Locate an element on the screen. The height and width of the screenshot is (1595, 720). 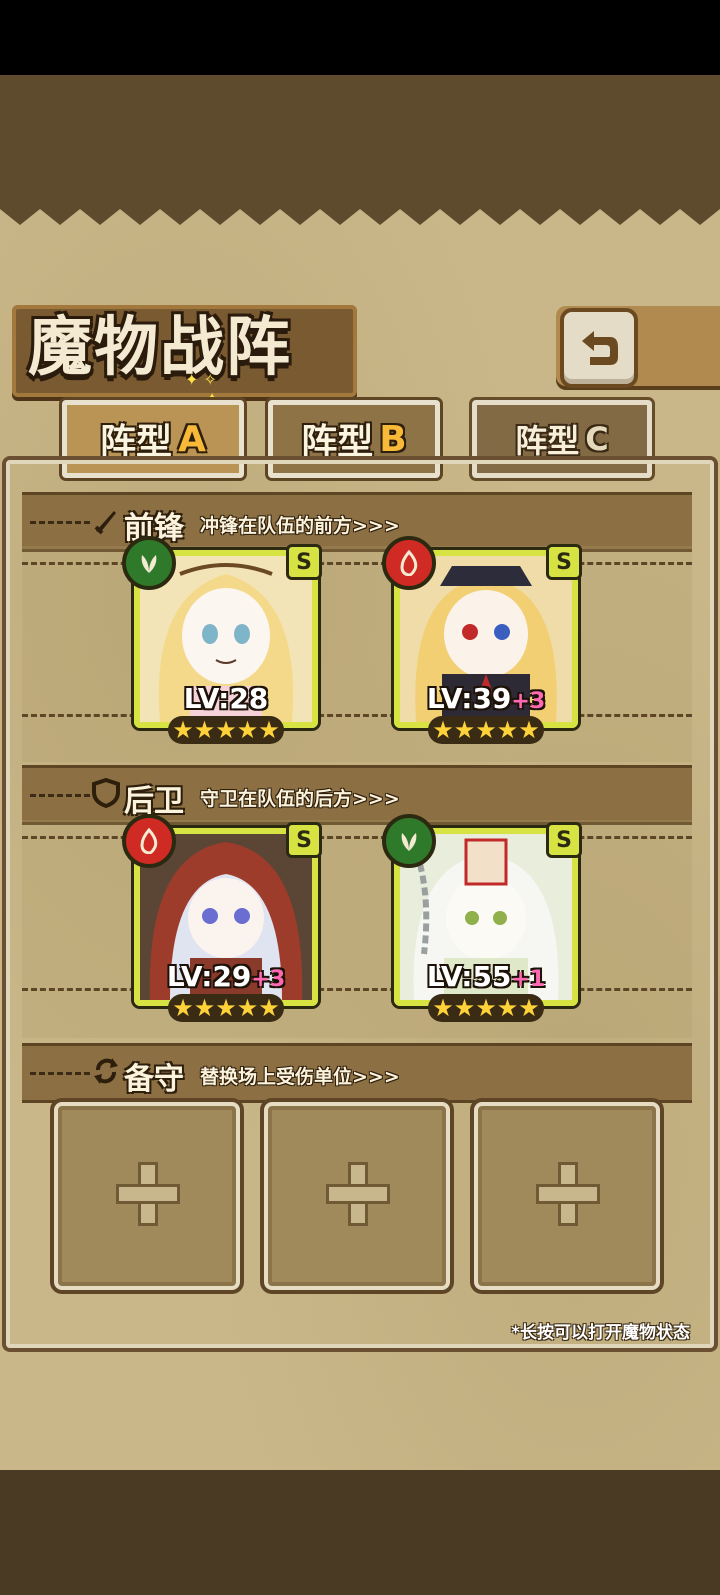
rear-section-header: 后卫 守卫在队伍的后方>>> is located at coordinates (357, 795).